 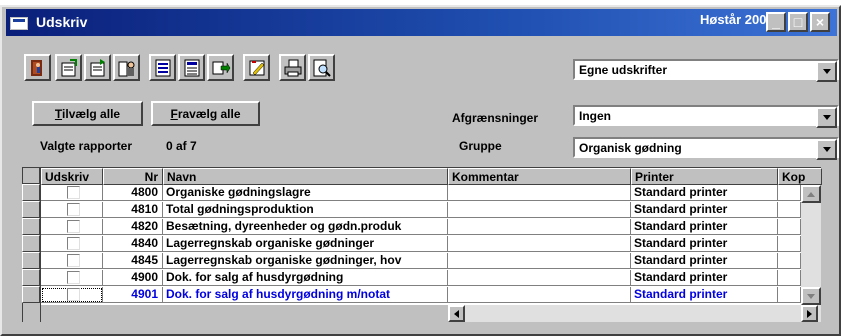 What do you see at coordinates (634, 313) in the screenshot?
I see `horizontal-scrollbar` at bounding box center [634, 313].